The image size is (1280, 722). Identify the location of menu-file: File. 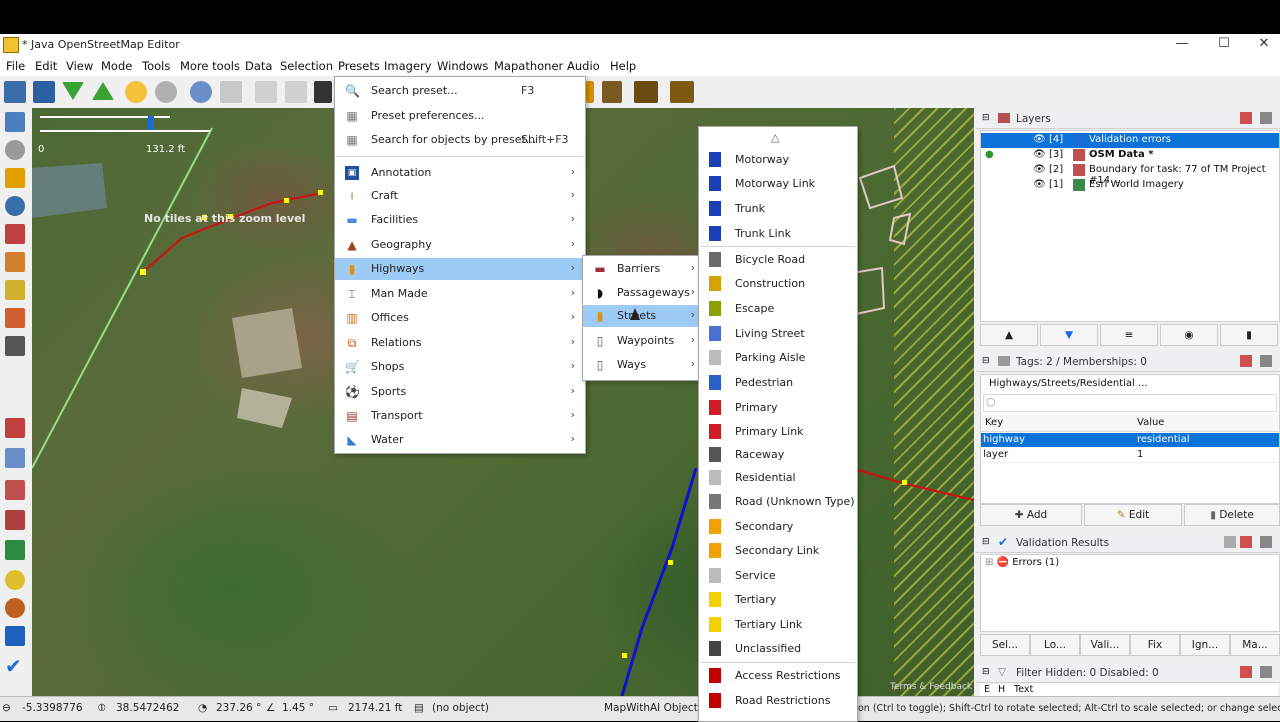
(15, 66).